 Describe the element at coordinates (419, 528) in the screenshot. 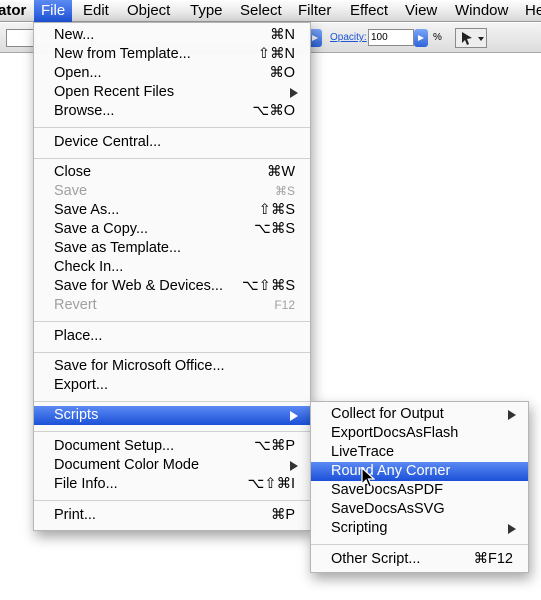

I see `submenu-item-scripting: Scripting` at that location.